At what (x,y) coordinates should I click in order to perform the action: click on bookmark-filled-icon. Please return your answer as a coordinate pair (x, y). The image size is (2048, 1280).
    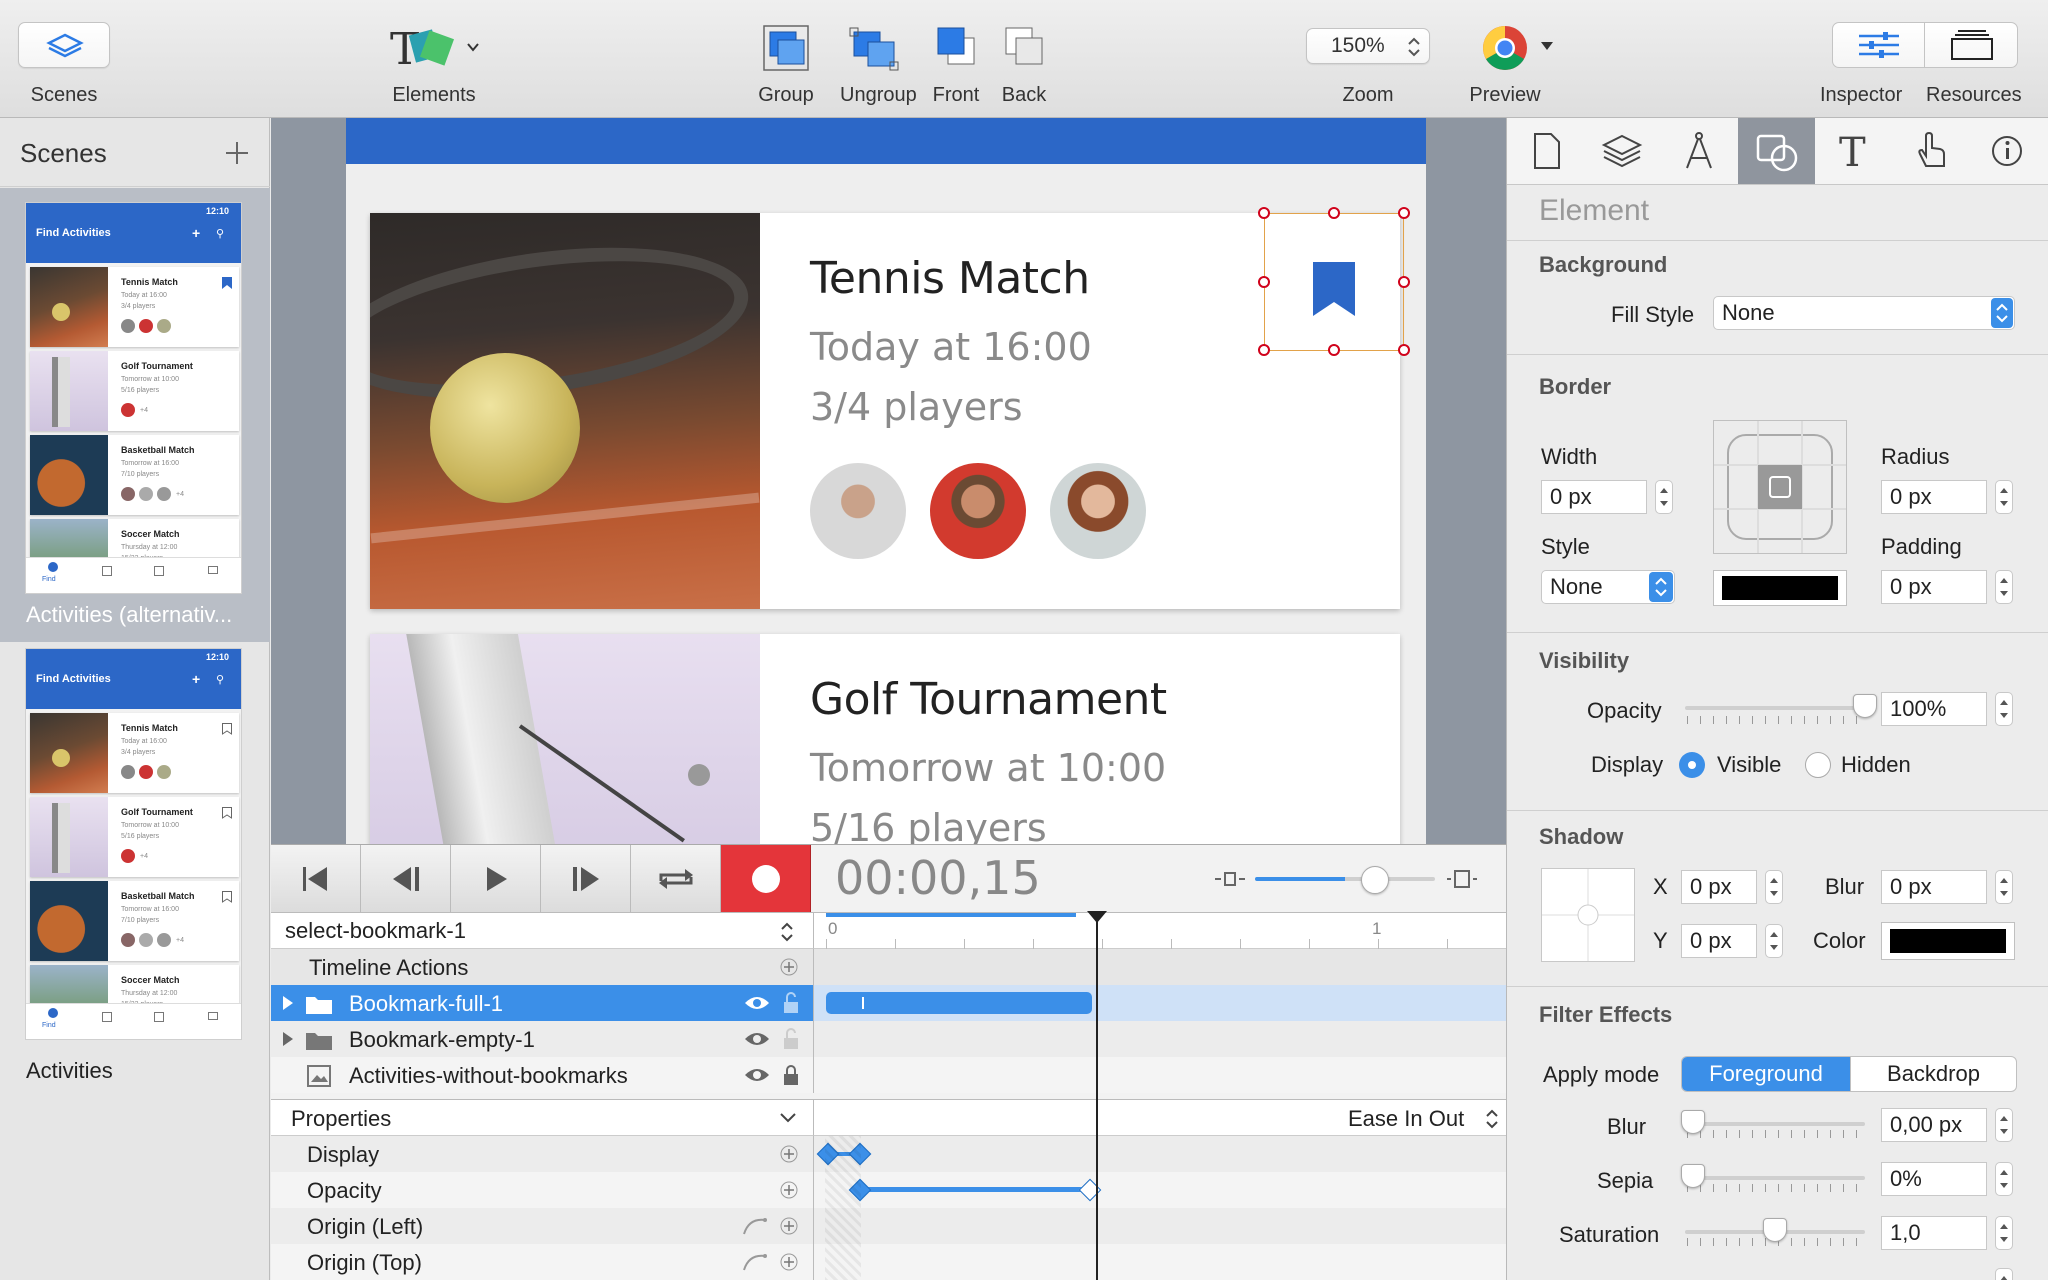
    Looking at the image, I should click on (1334, 289).